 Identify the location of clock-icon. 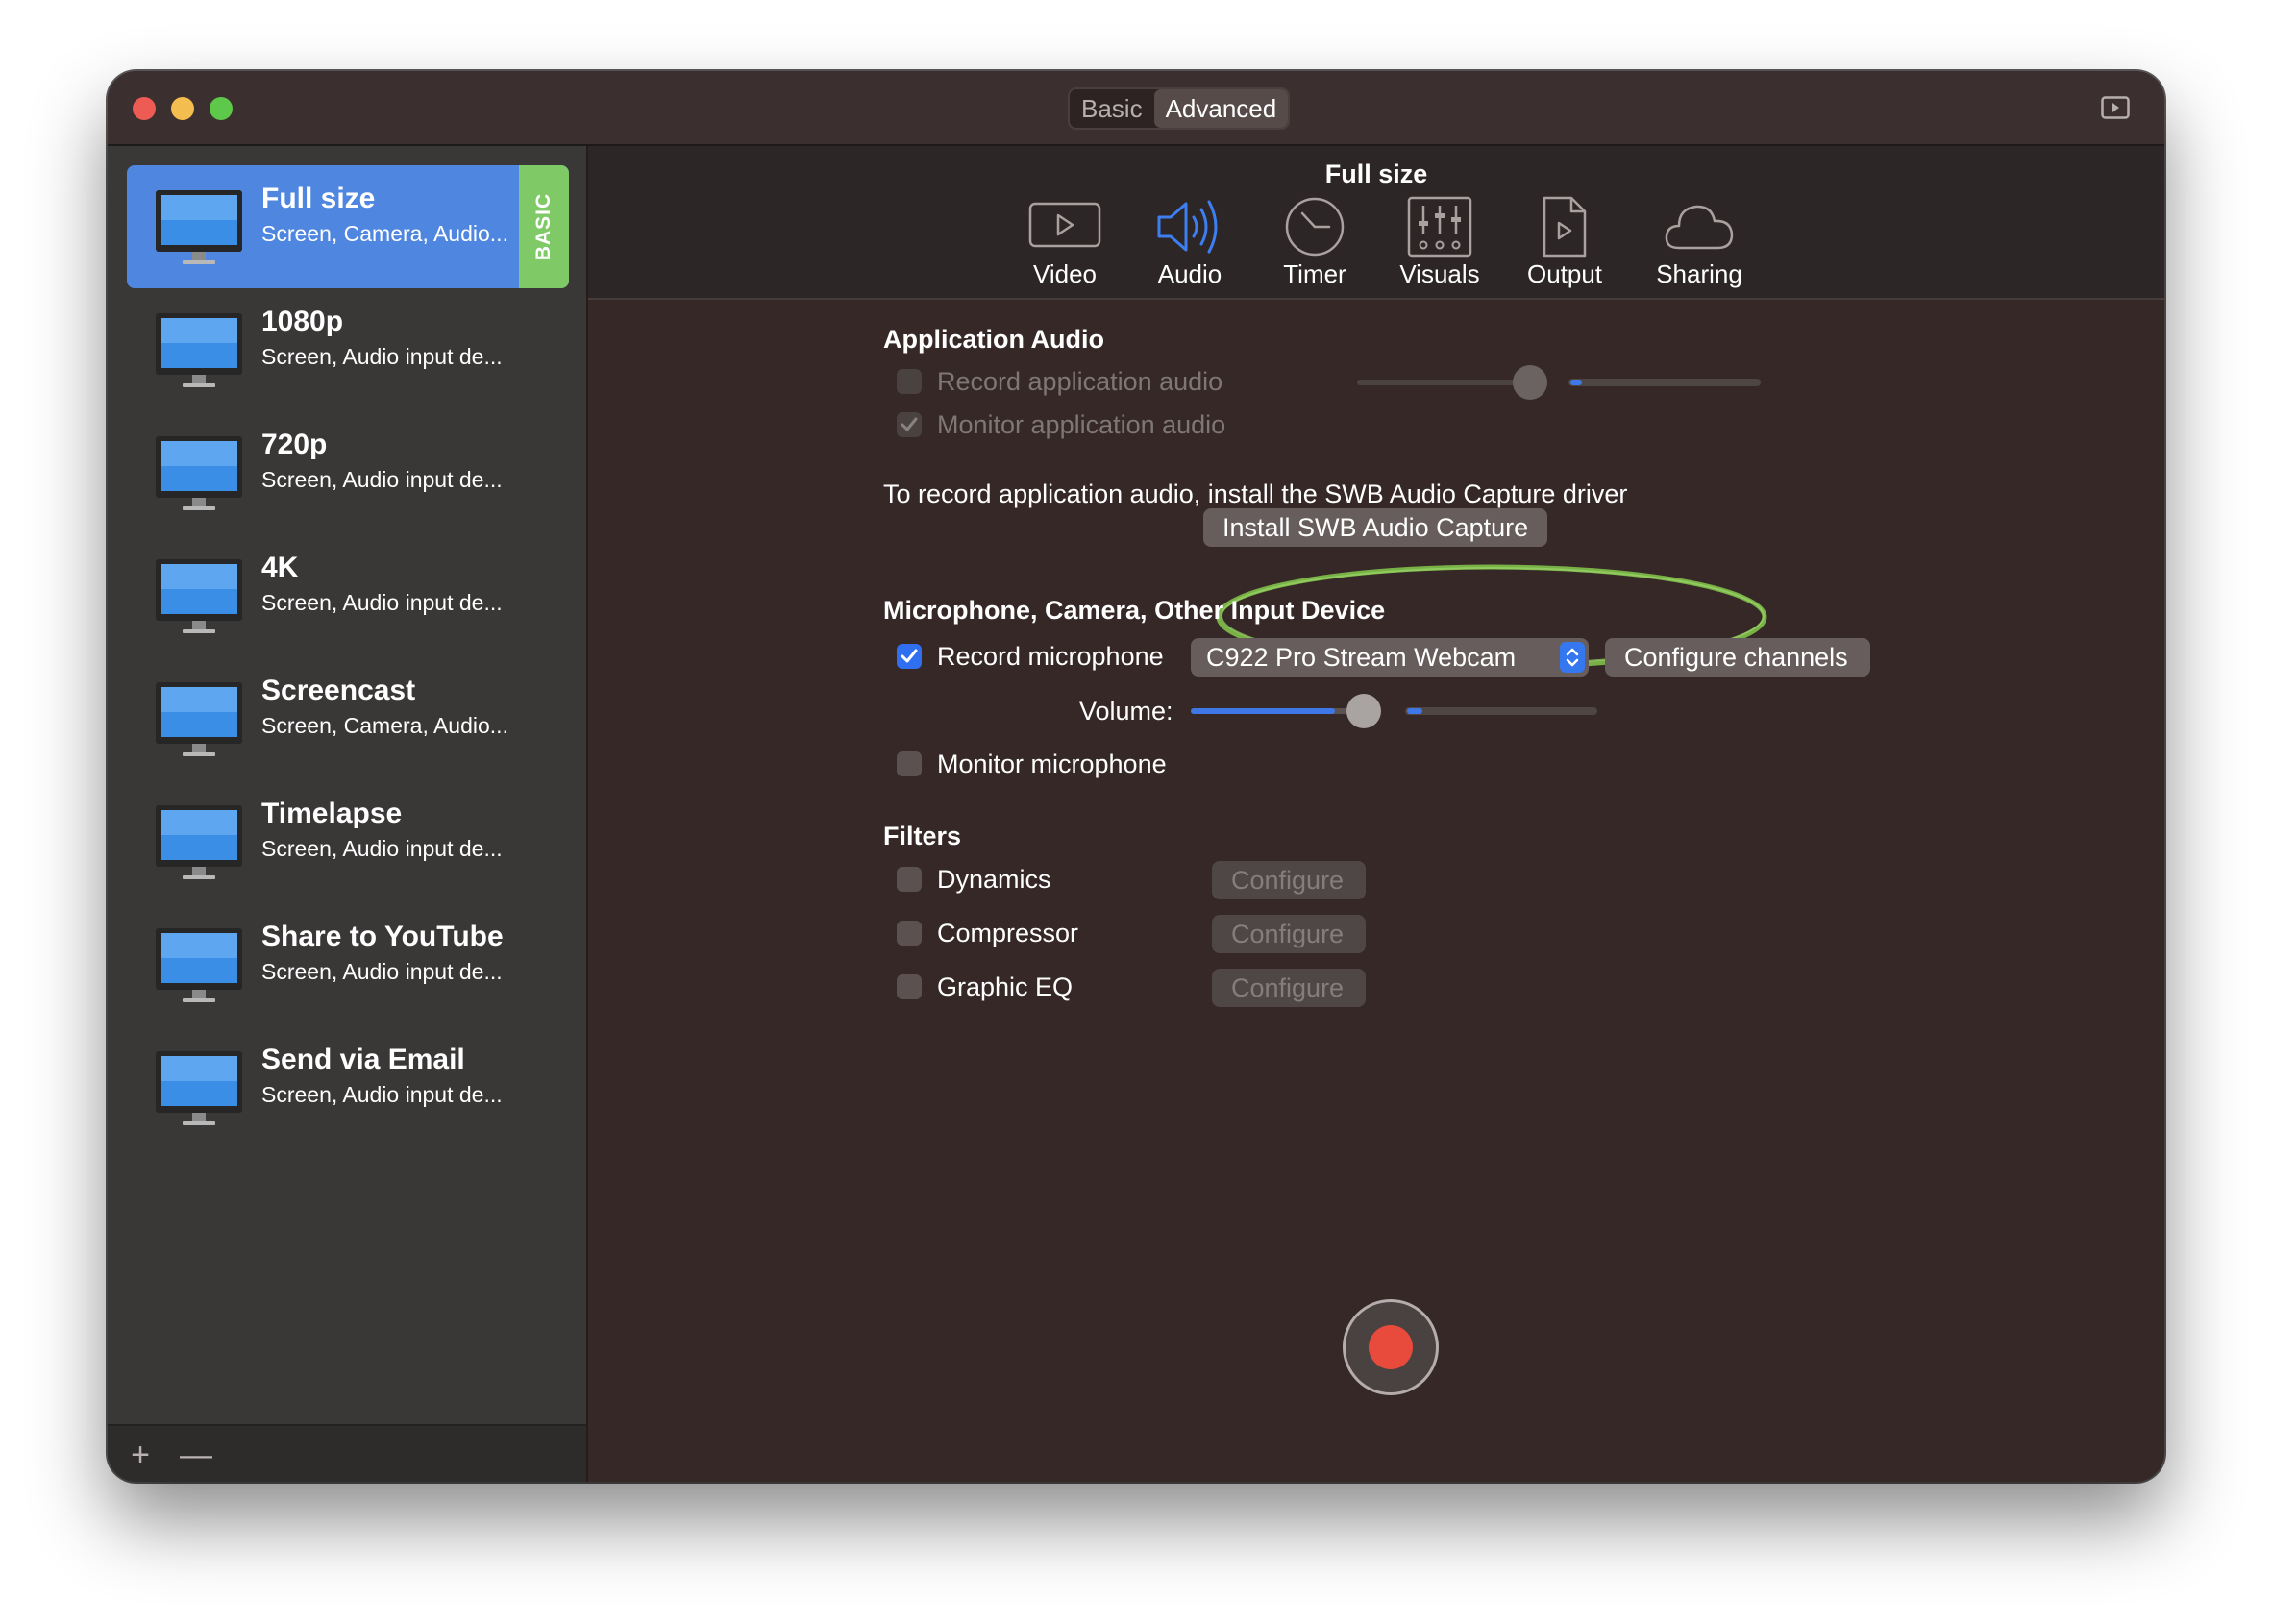
(1315, 227).